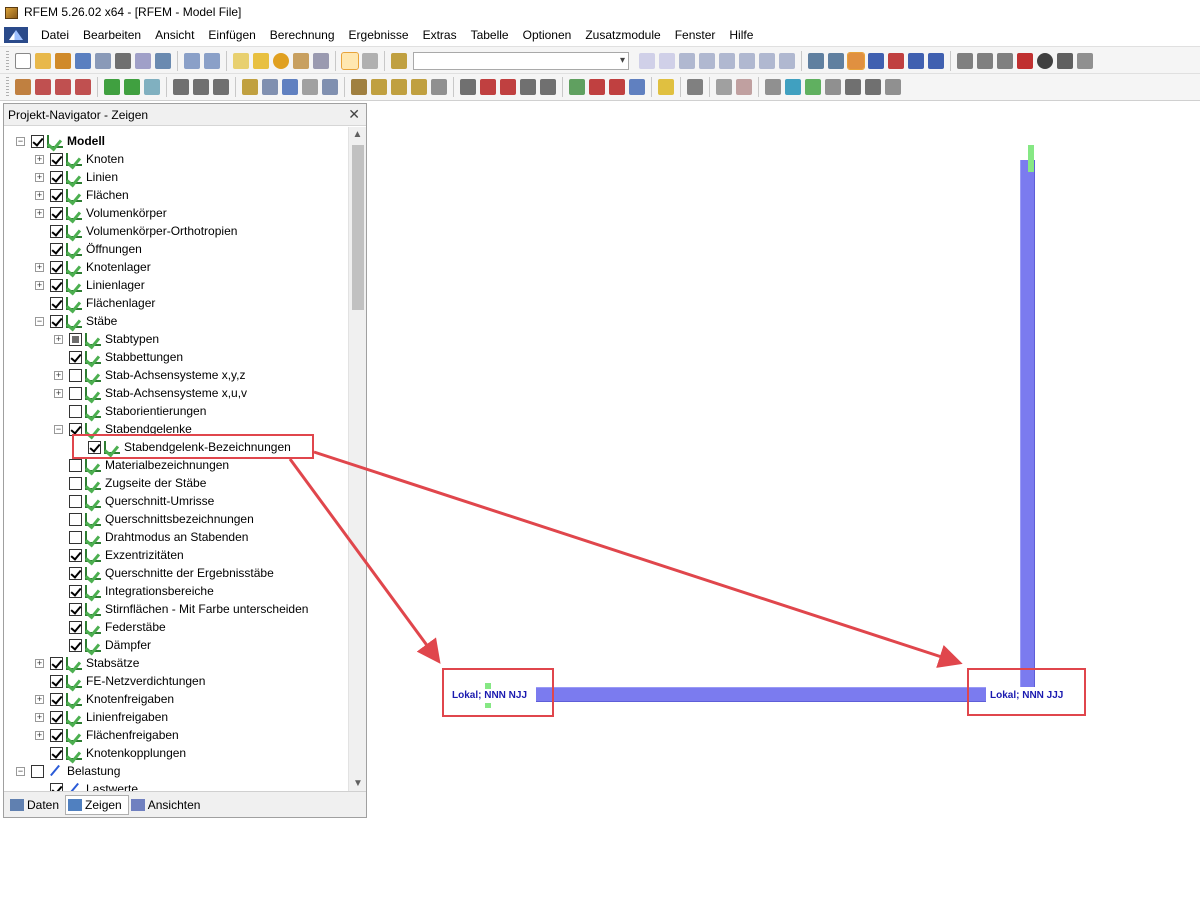 This screenshot has width=1200, height=900. What do you see at coordinates (136, 231) in the screenshot?
I see `tree-item: Volumenkörper-Orthotropien` at bounding box center [136, 231].